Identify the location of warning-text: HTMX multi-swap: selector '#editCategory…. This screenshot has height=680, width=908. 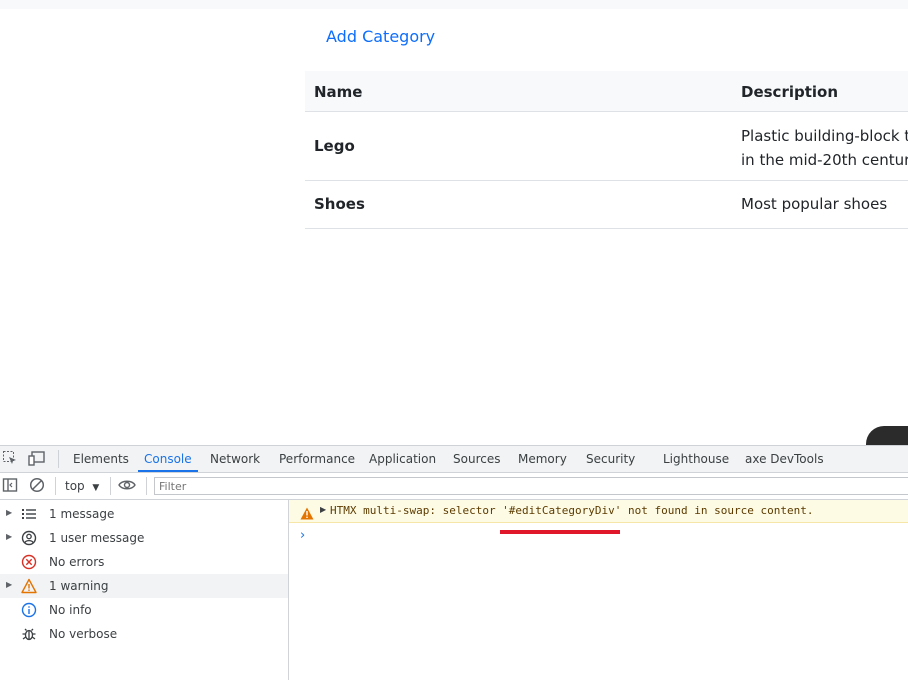
(572, 510).